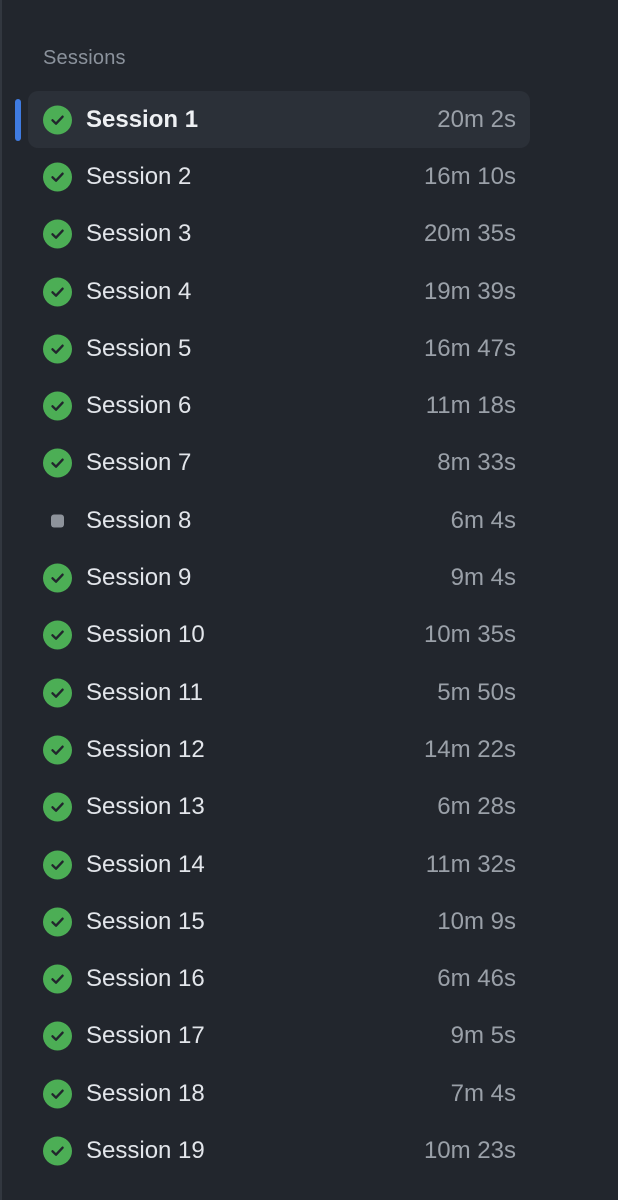 The image size is (618, 1200). I want to click on session-label: Session 19, so click(145, 1150).